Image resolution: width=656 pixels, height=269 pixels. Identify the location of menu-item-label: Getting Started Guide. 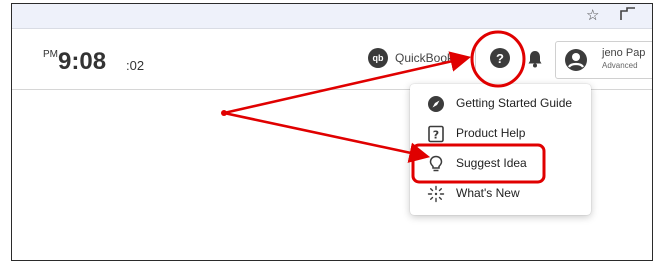
(514, 103).